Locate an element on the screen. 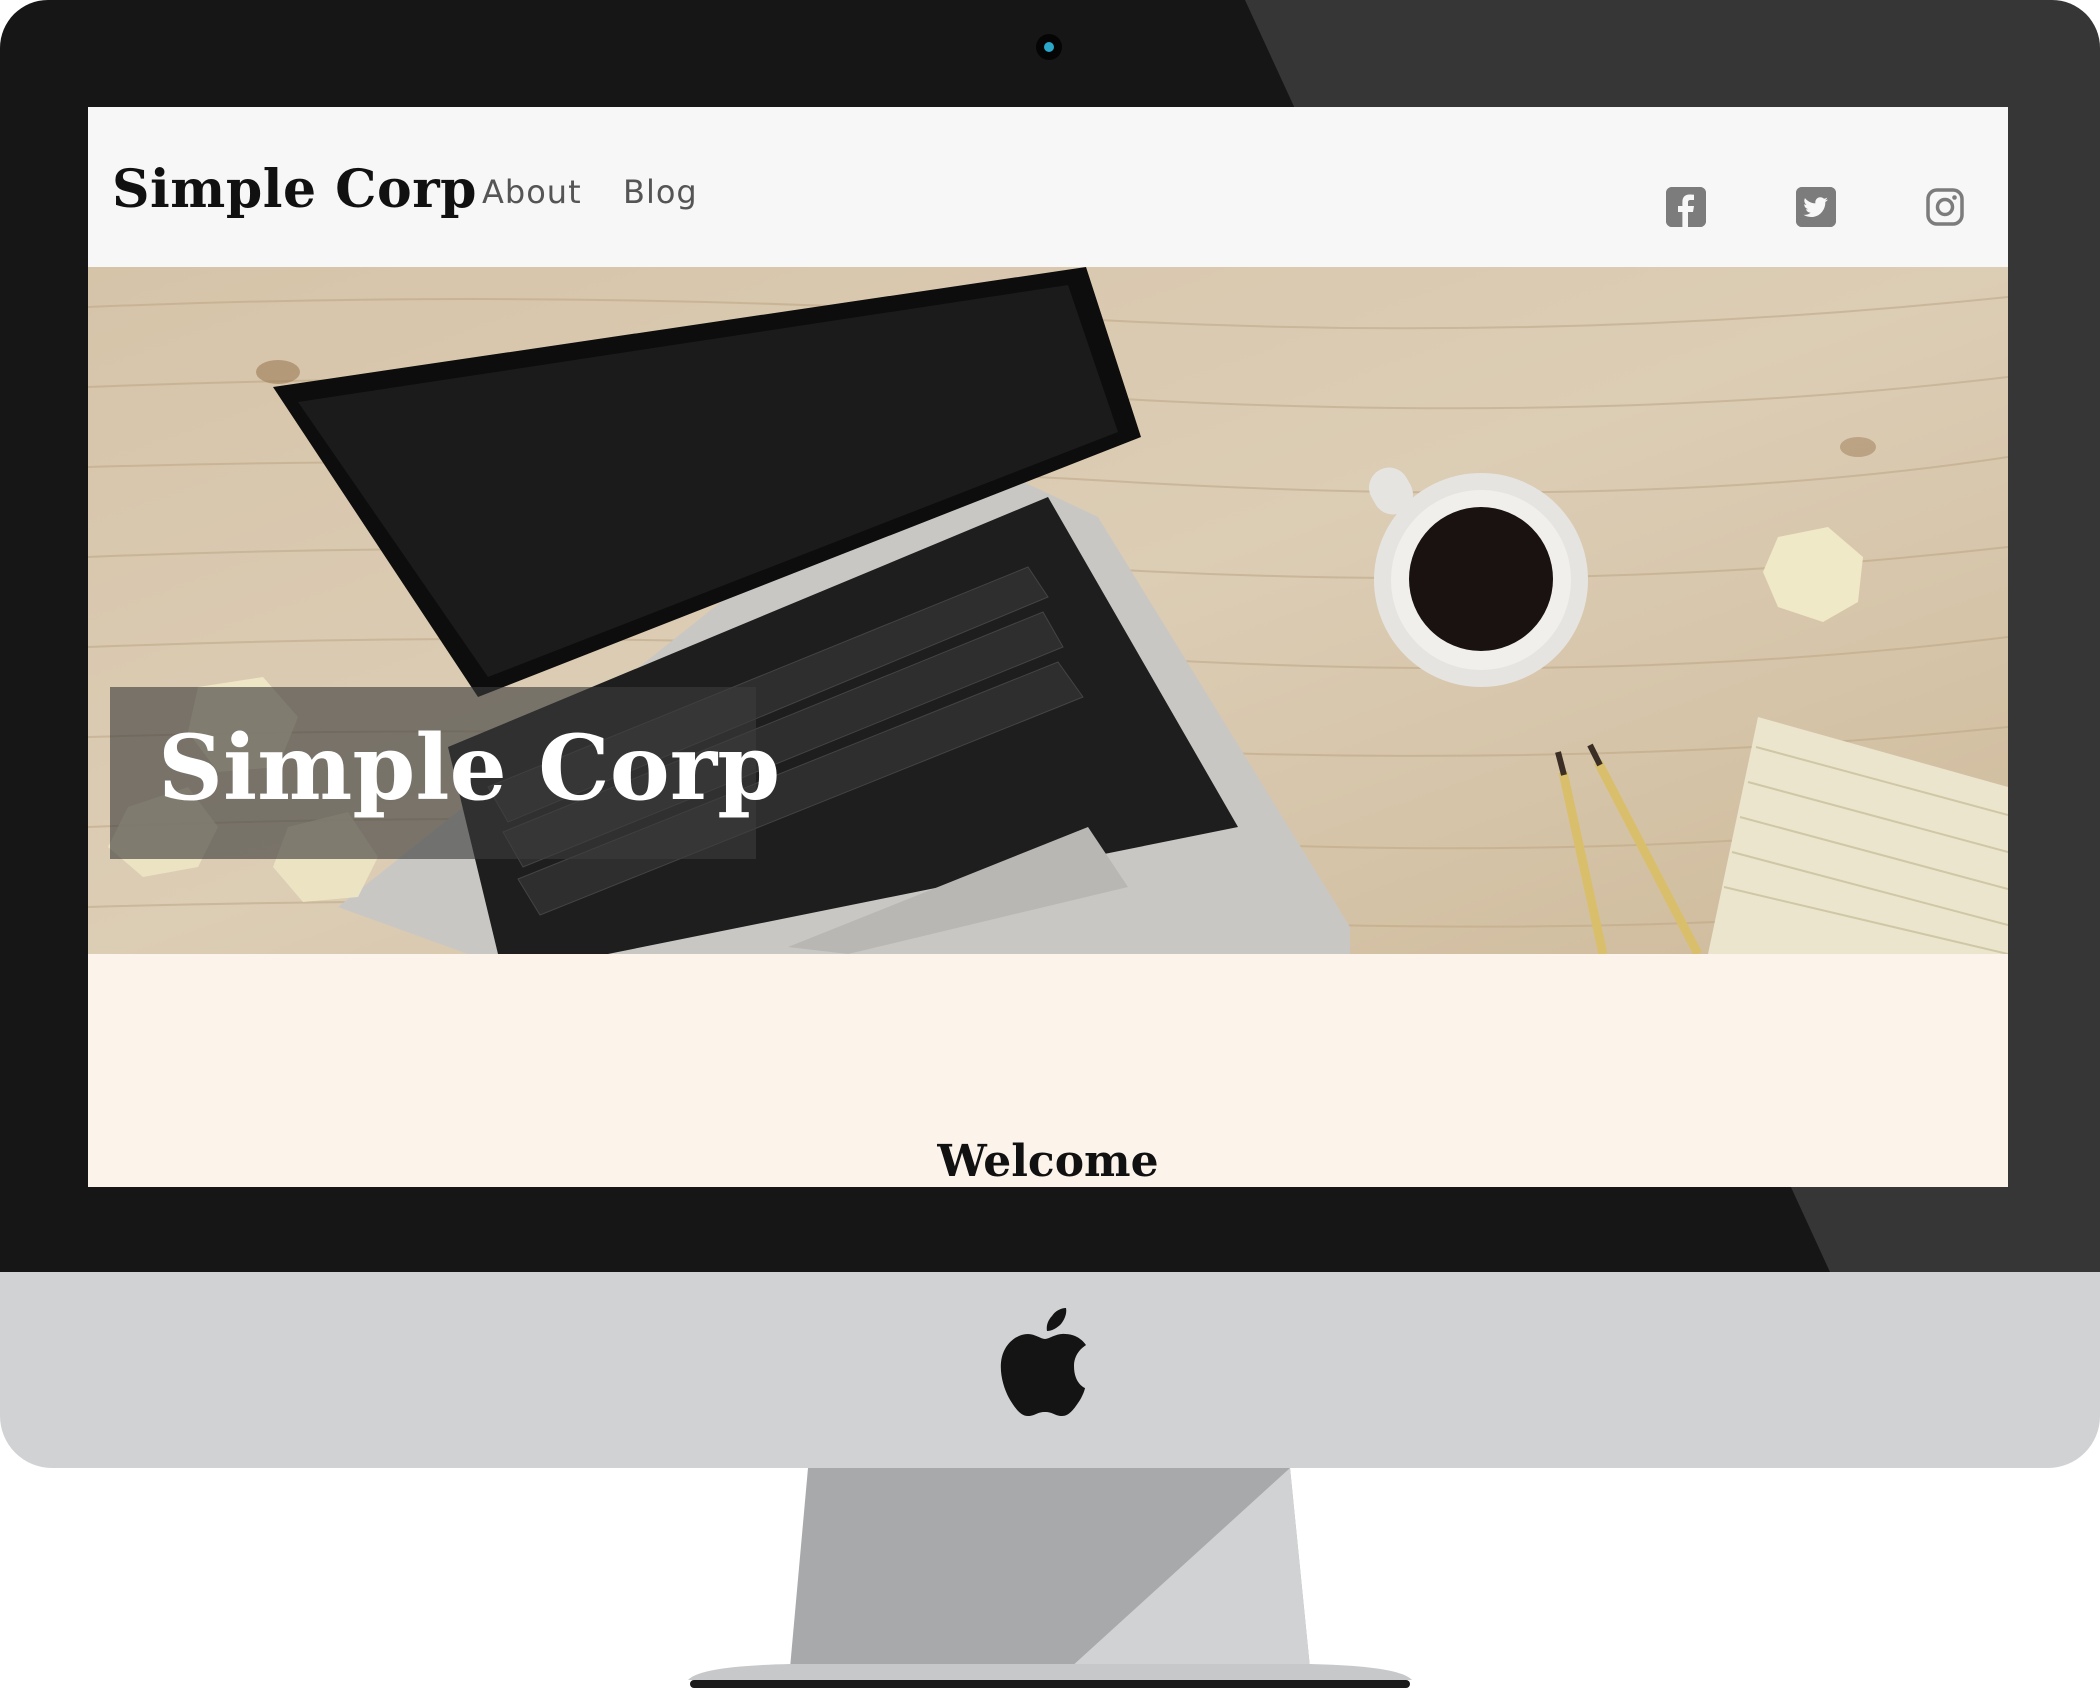 The height and width of the screenshot is (1695, 2100). monitor-chin is located at coordinates (1050, 1370).